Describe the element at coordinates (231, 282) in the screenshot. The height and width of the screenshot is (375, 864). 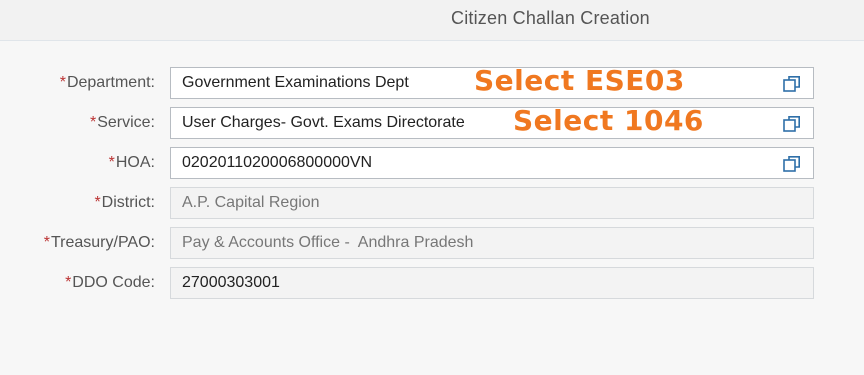
I see `ddo-value: 27000303001` at that location.